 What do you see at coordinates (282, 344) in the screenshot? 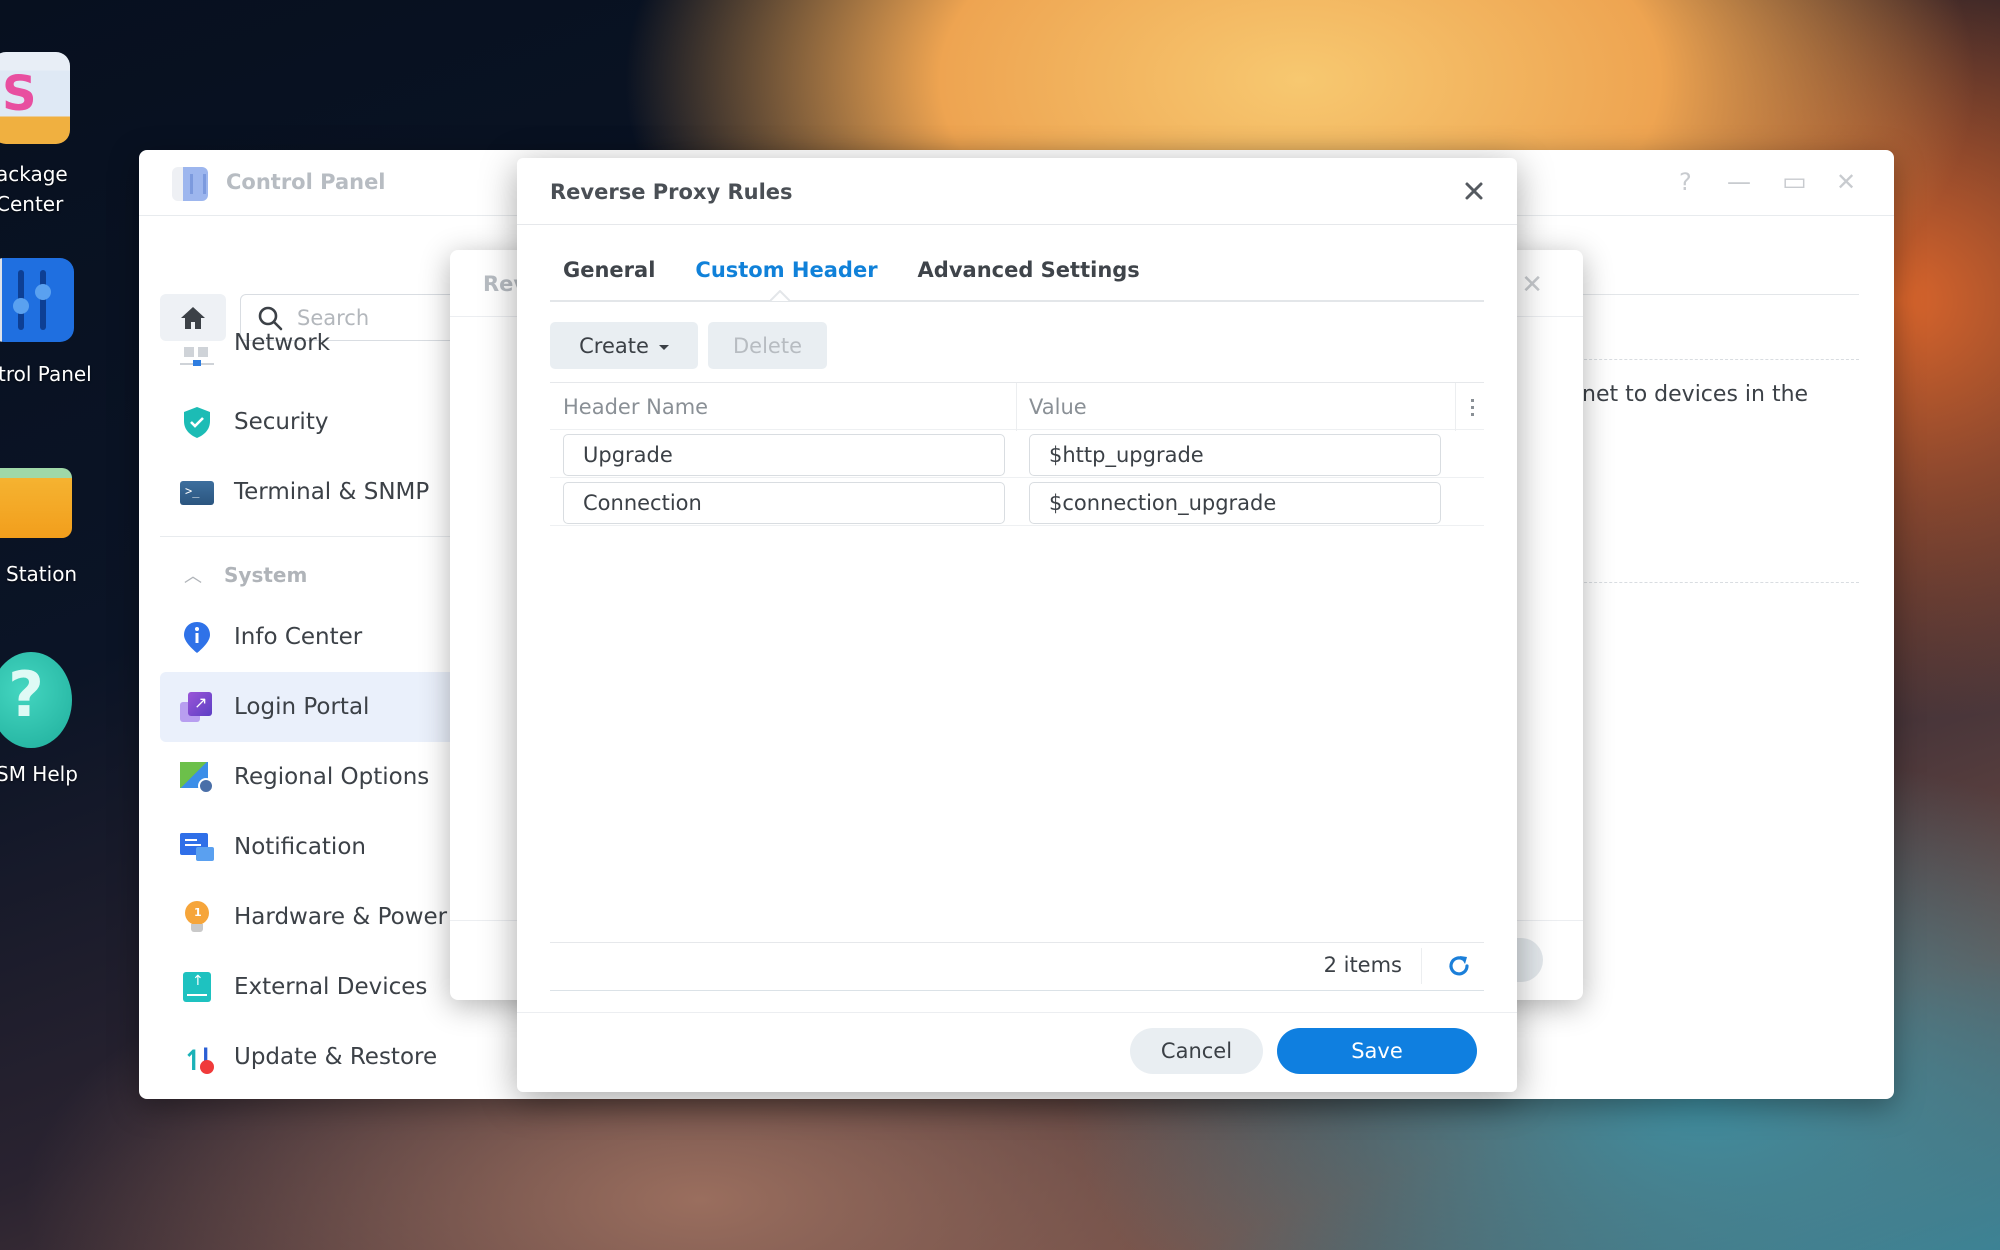
I see `sidebar-item-label: Network` at bounding box center [282, 344].